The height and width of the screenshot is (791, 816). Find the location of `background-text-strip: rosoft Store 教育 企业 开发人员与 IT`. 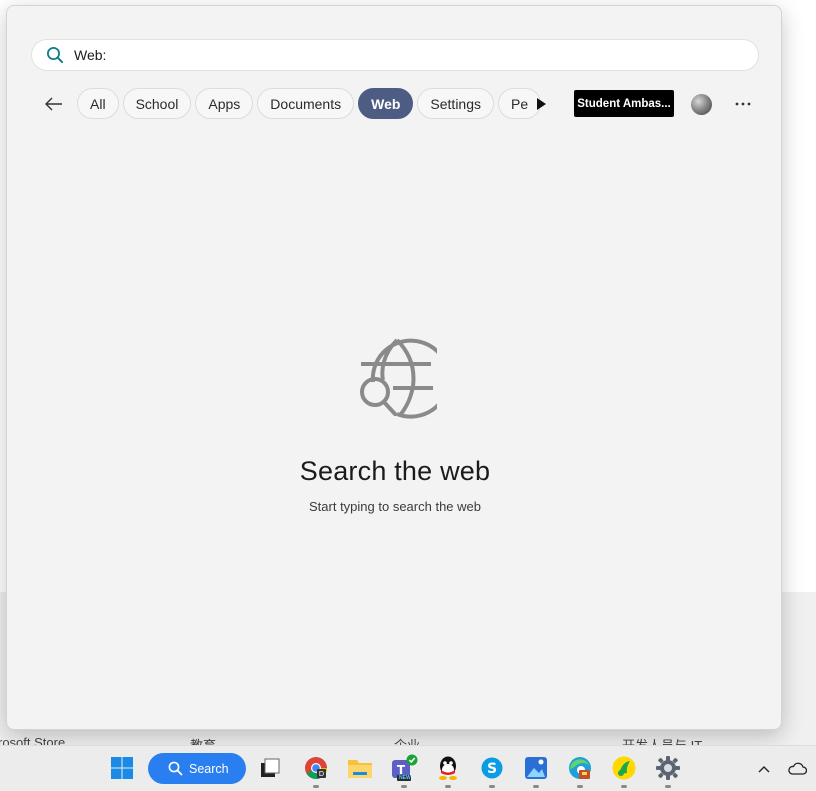

background-text-strip: rosoft Store 教育 企业 开发人员与 IT is located at coordinates (408, 739).